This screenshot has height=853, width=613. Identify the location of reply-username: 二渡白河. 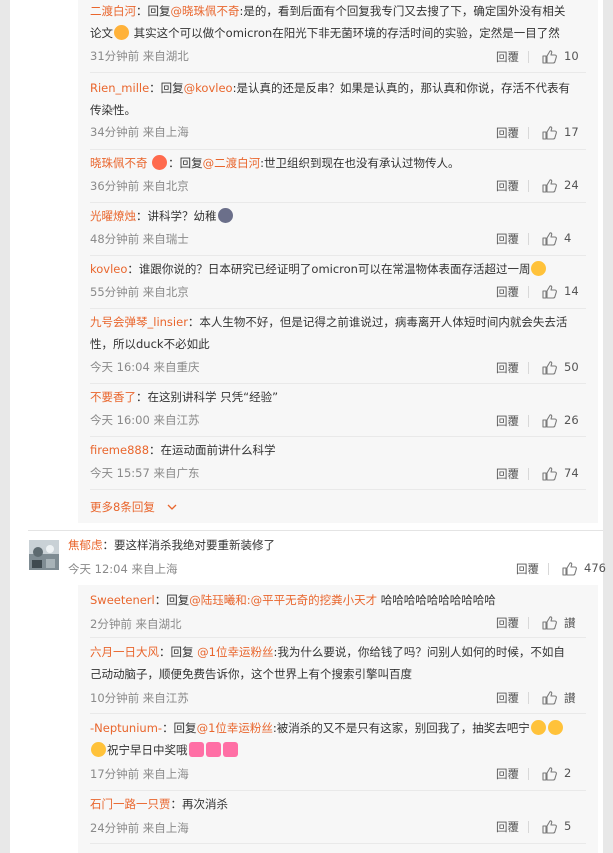
(113, 11).